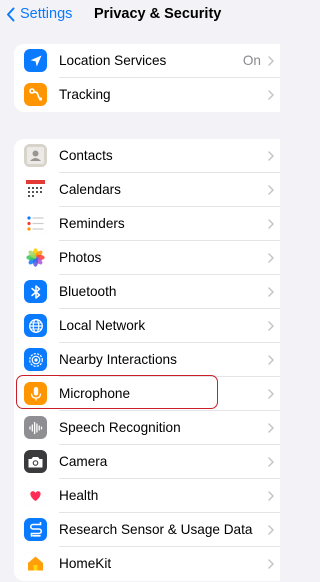 The width and height of the screenshot is (320, 582). What do you see at coordinates (147, 224) in the screenshot?
I see `settings-row-reminders: Reminders` at bounding box center [147, 224].